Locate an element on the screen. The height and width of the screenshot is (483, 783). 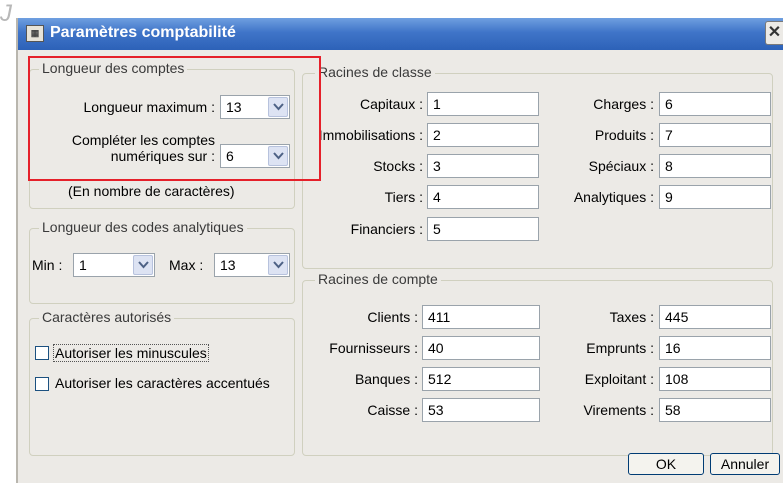
charges-input: 6 is located at coordinates (715, 104).